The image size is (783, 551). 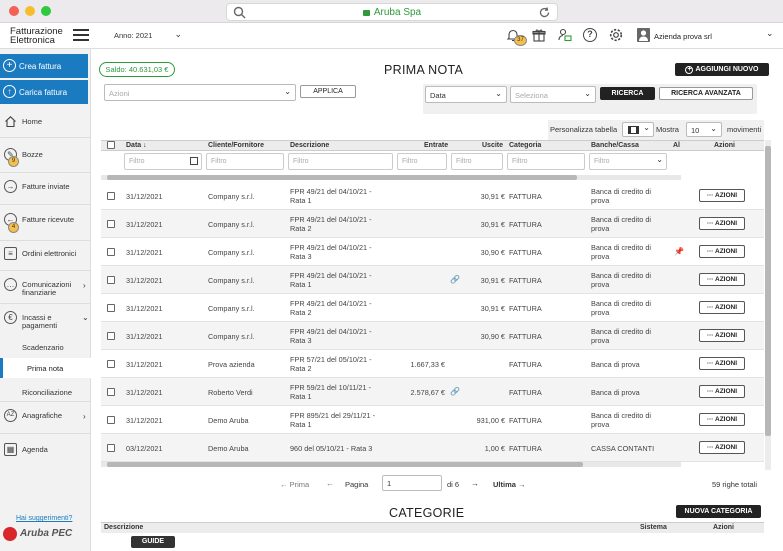 What do you see at coordinates (36, 36) in the screenshot?
I see `app-logo: Fatturazione Elettronica` at bounding box center [36, 36].